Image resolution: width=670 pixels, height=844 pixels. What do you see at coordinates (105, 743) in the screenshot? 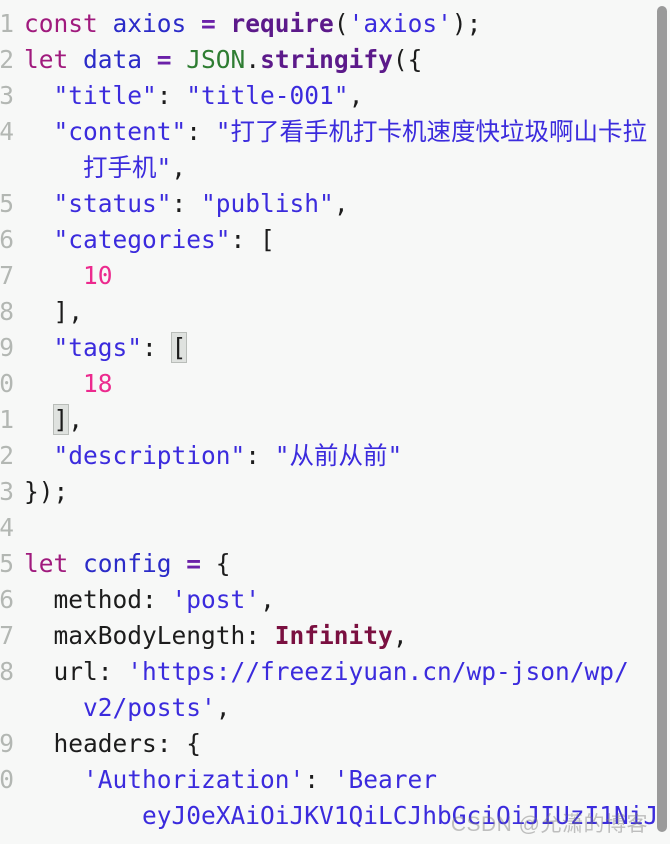
I see `token-property-key: headers` at bounding box center [105, 743].